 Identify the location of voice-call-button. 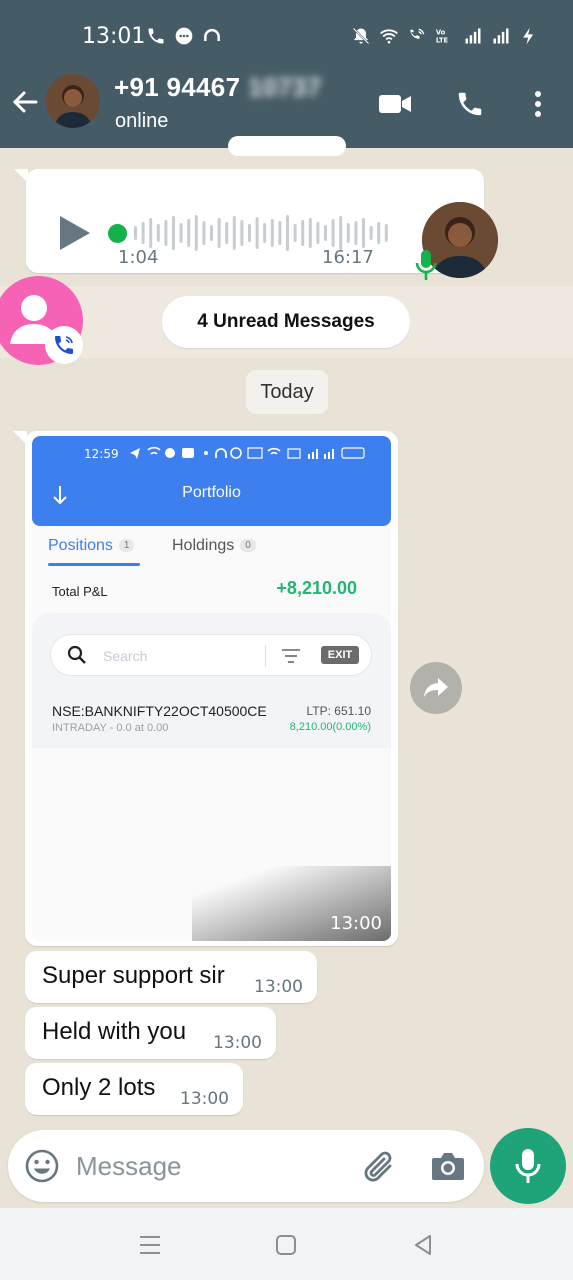
(470, 104).